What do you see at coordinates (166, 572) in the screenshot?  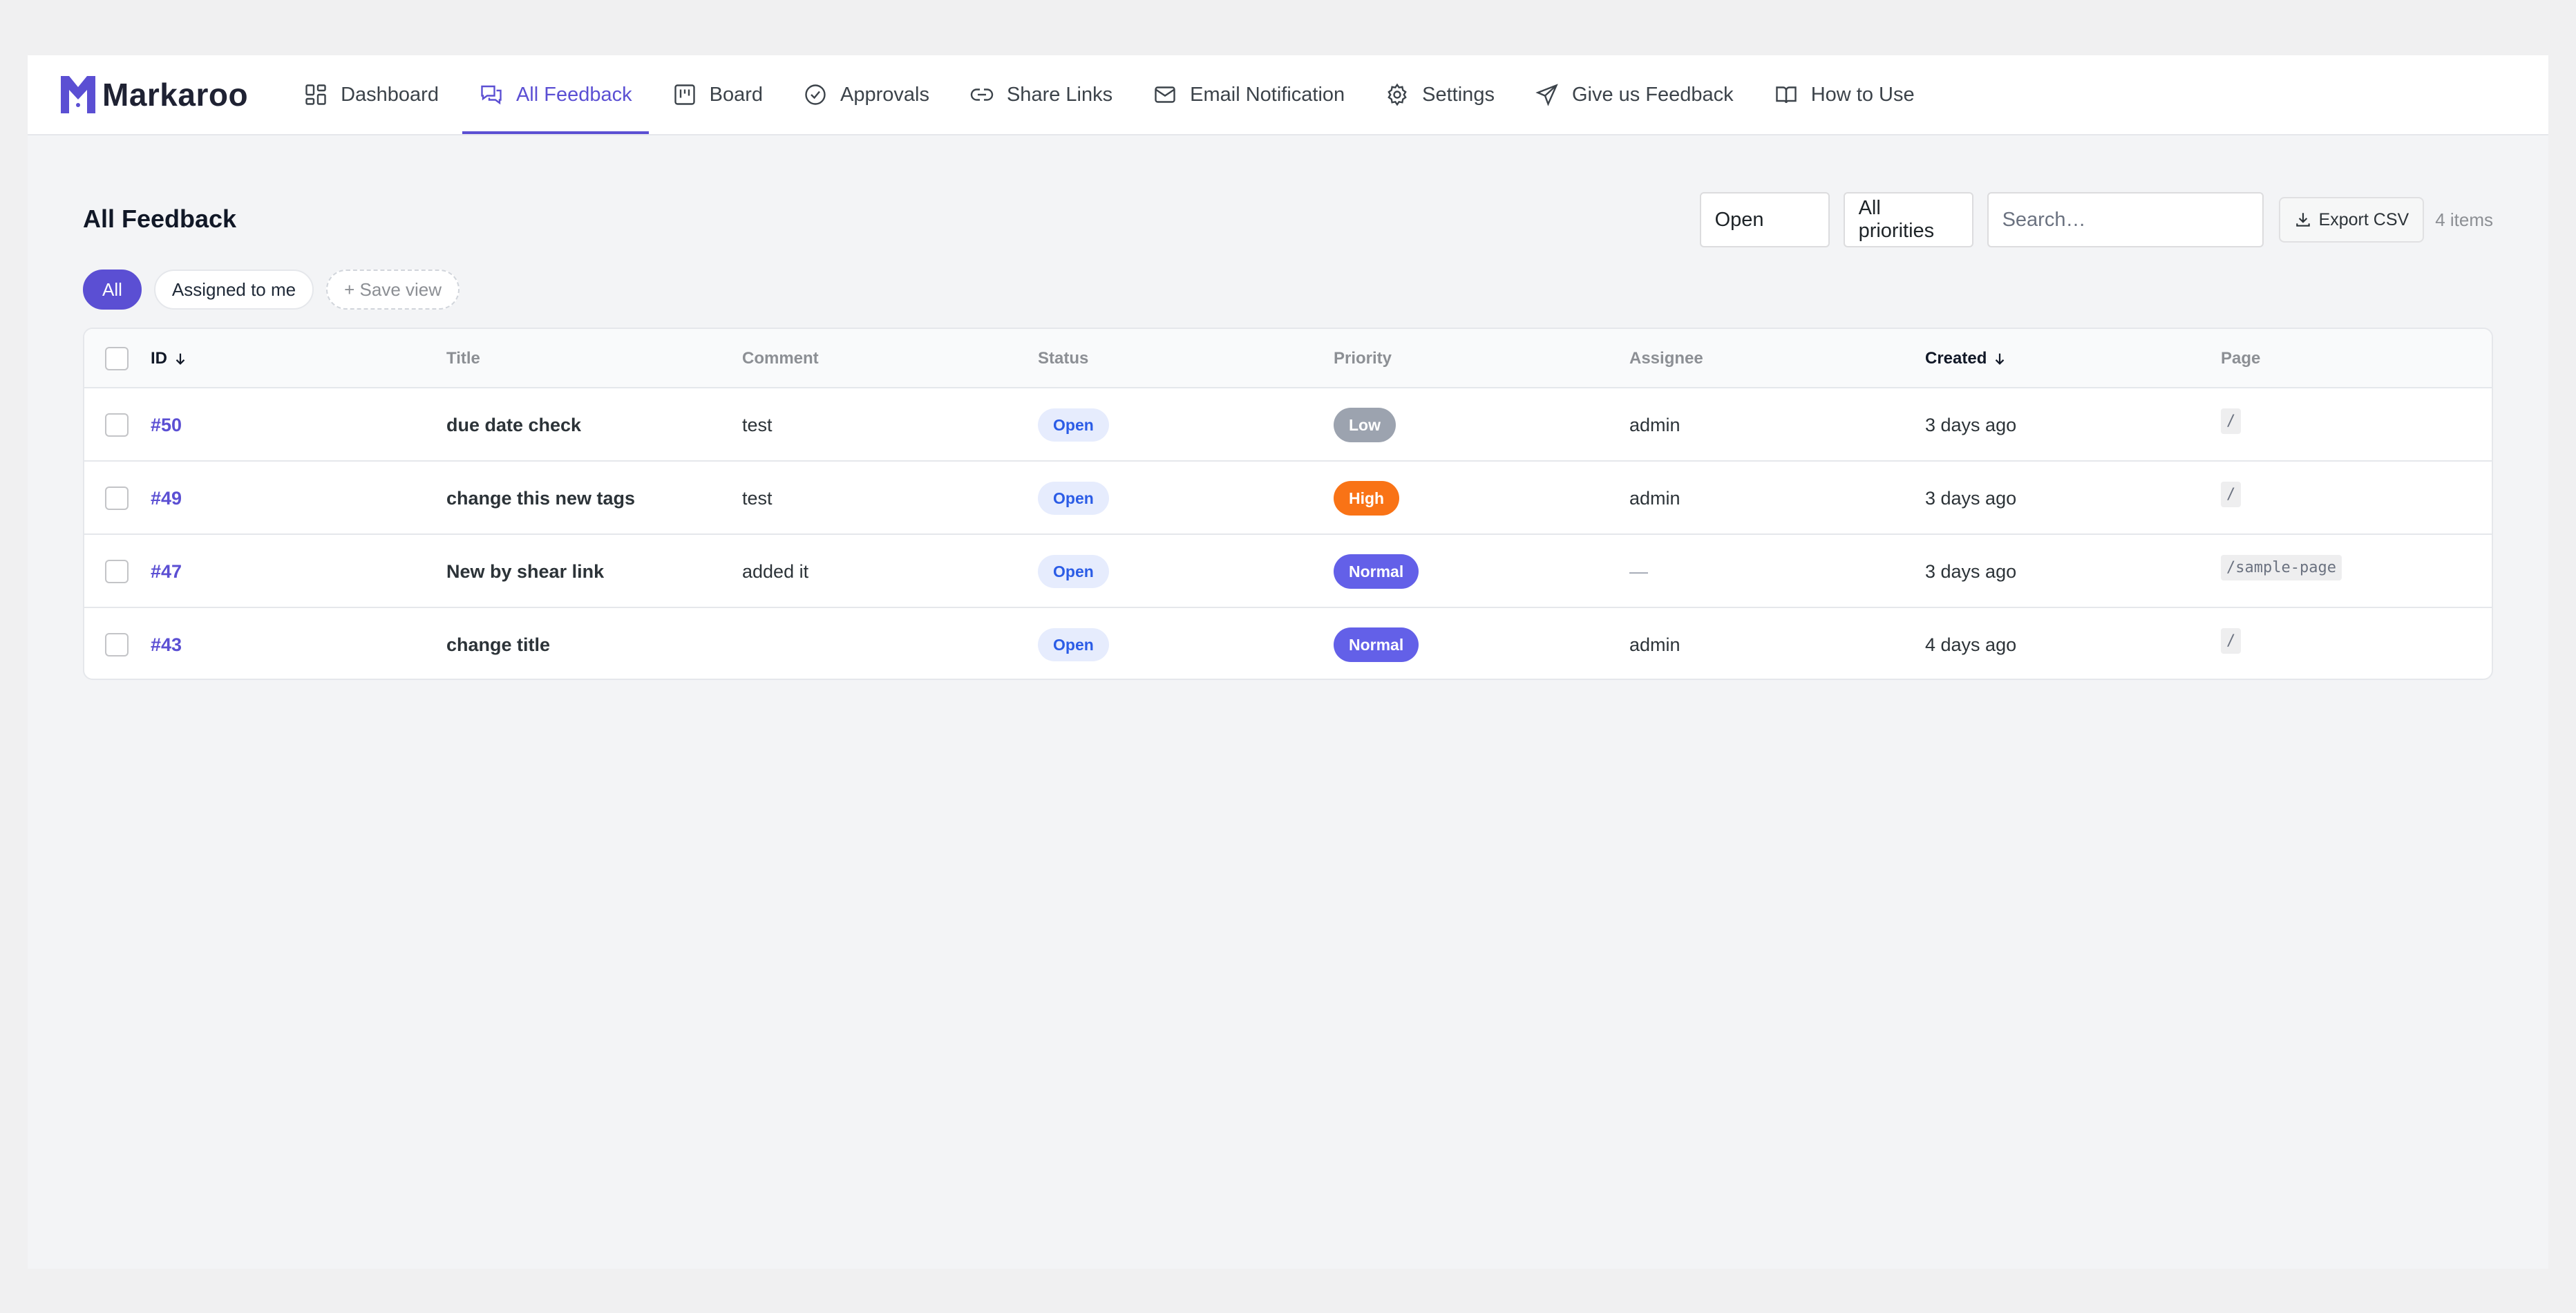 I see `feedback-id-link: #47` at bounding box center [166, 572].